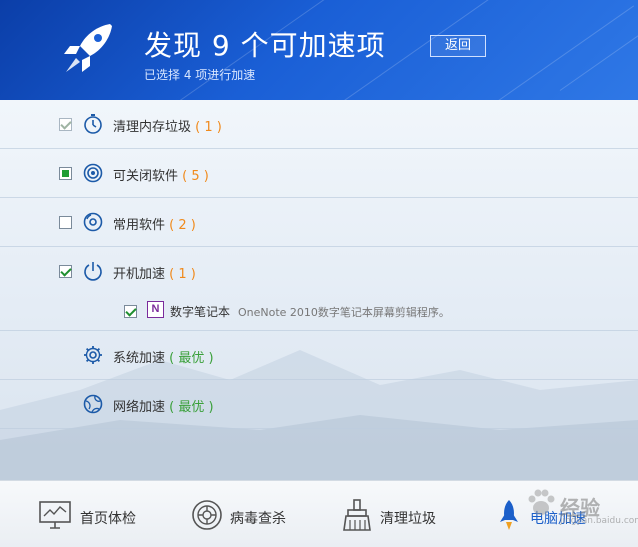  Describe the element at coordinates (541, 502) in the screenshot. I see `paw-logo-icon` at that location.